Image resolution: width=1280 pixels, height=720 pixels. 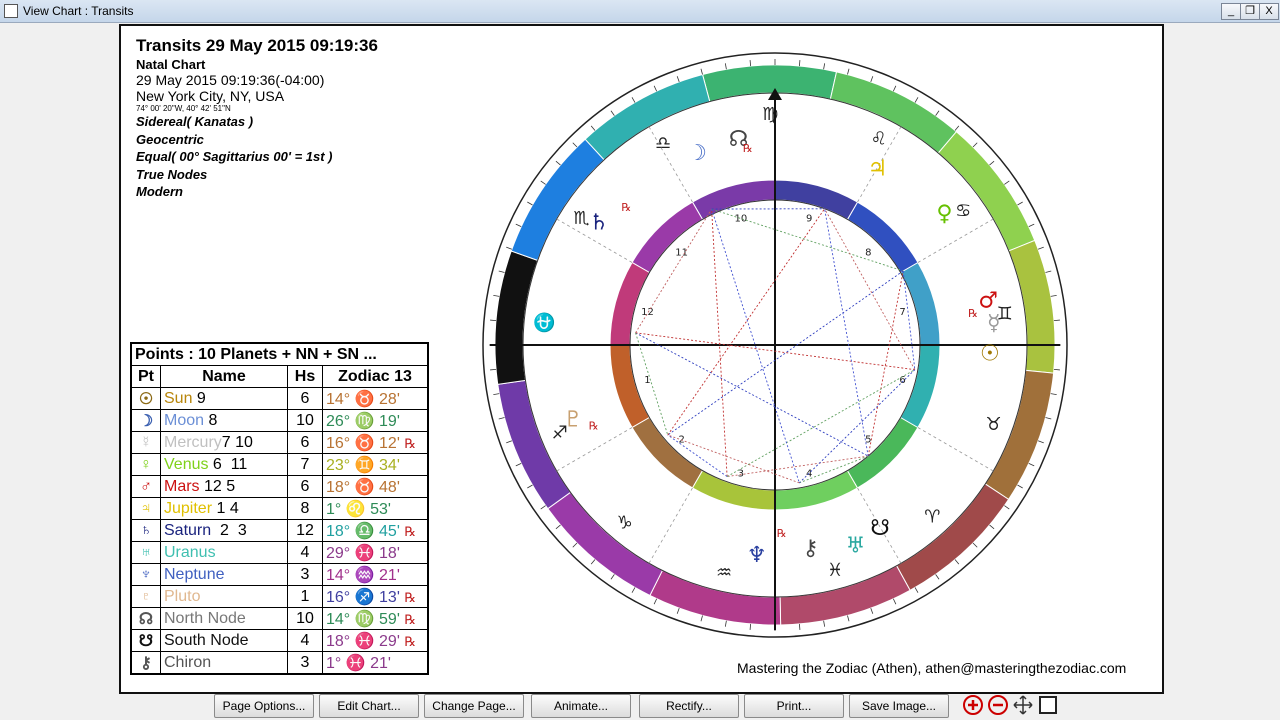 I want to click on table-row: ☽ Moon 8 10 26° ♍ 19', so click(x=279, y=420).